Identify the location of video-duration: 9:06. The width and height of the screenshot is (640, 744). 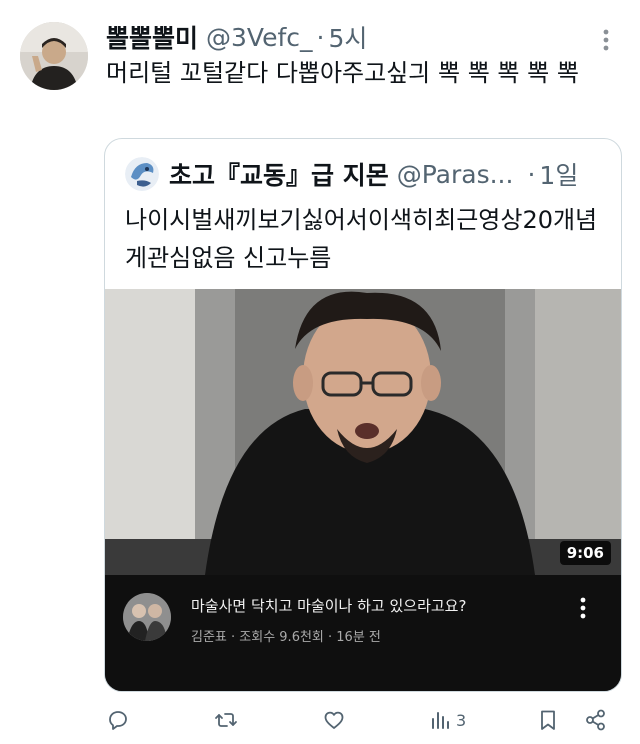
(585, 553).